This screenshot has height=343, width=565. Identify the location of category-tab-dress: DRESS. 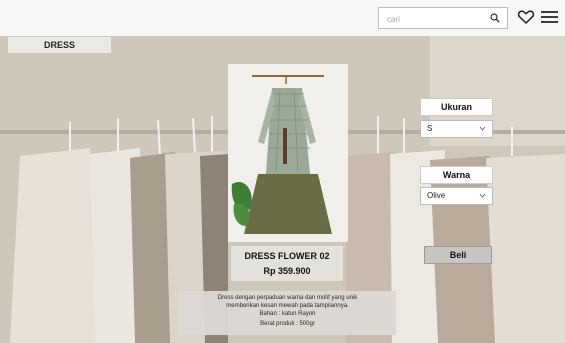
(59, 45).